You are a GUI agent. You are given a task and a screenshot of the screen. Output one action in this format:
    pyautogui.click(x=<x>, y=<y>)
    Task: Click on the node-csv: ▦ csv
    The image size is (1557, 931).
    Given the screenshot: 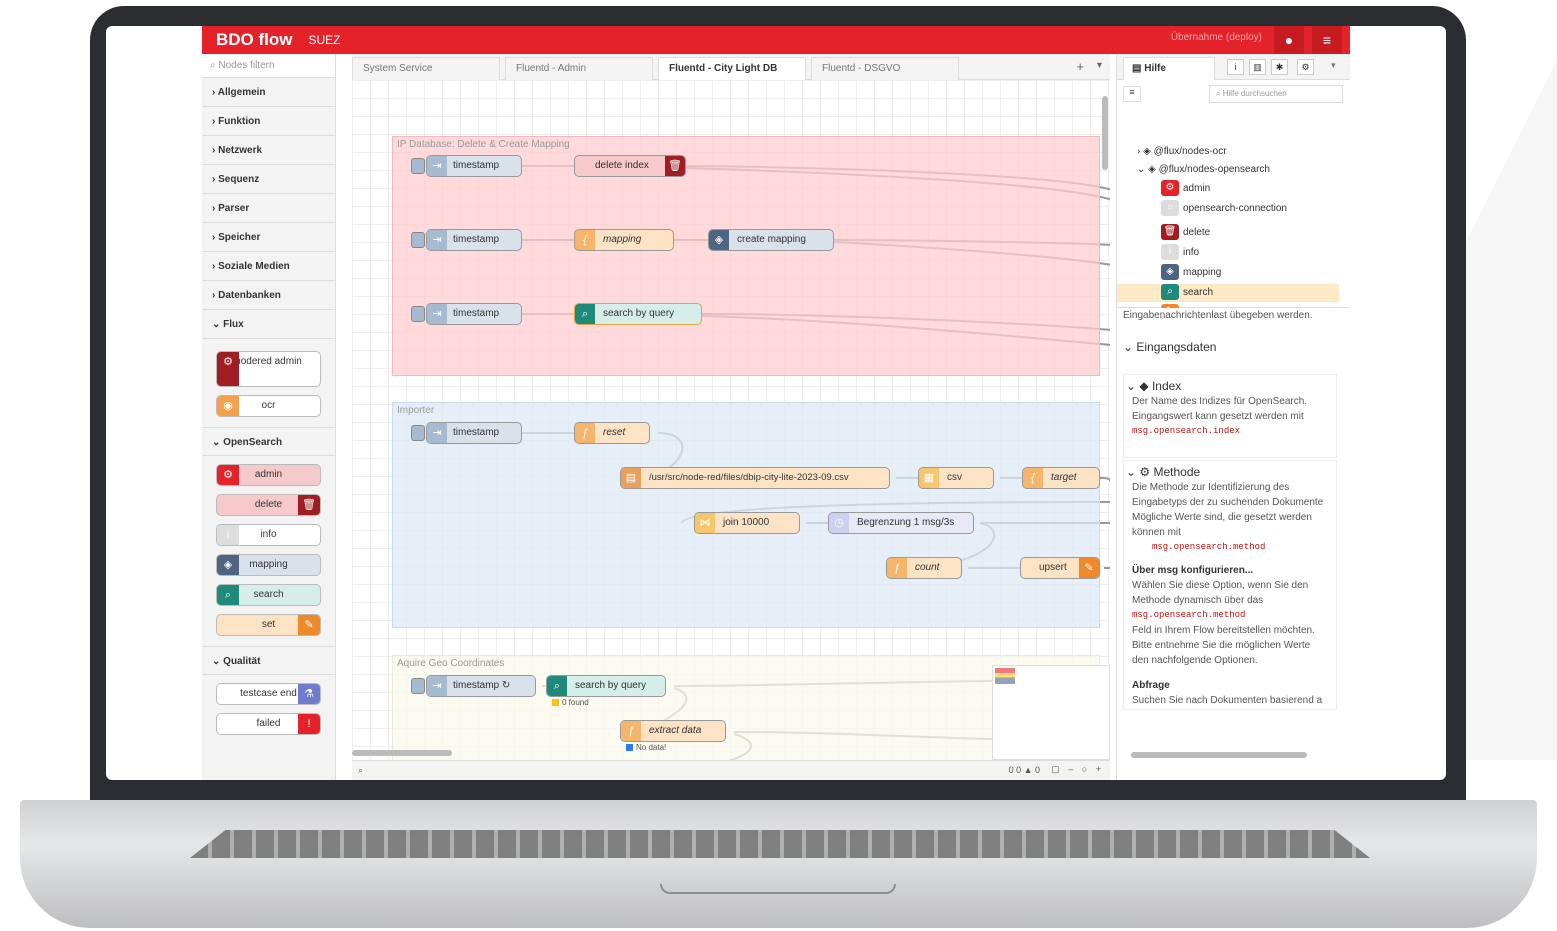 What is the action you would take?
    pyautogui.click(x=956, y=478)
    